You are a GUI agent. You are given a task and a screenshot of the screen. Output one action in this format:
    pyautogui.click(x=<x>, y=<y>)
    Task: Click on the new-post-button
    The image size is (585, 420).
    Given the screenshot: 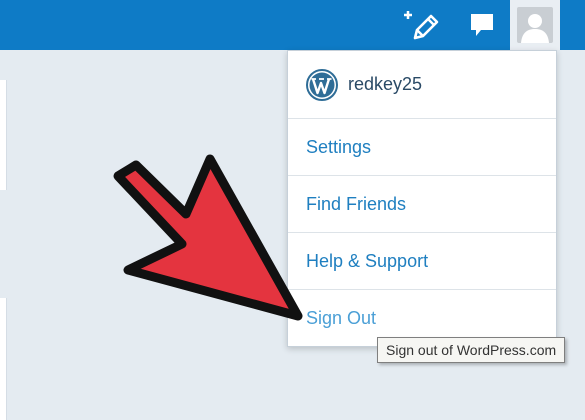 What is the action you would take?
    pyautogui.click(x=421, y=25)
    